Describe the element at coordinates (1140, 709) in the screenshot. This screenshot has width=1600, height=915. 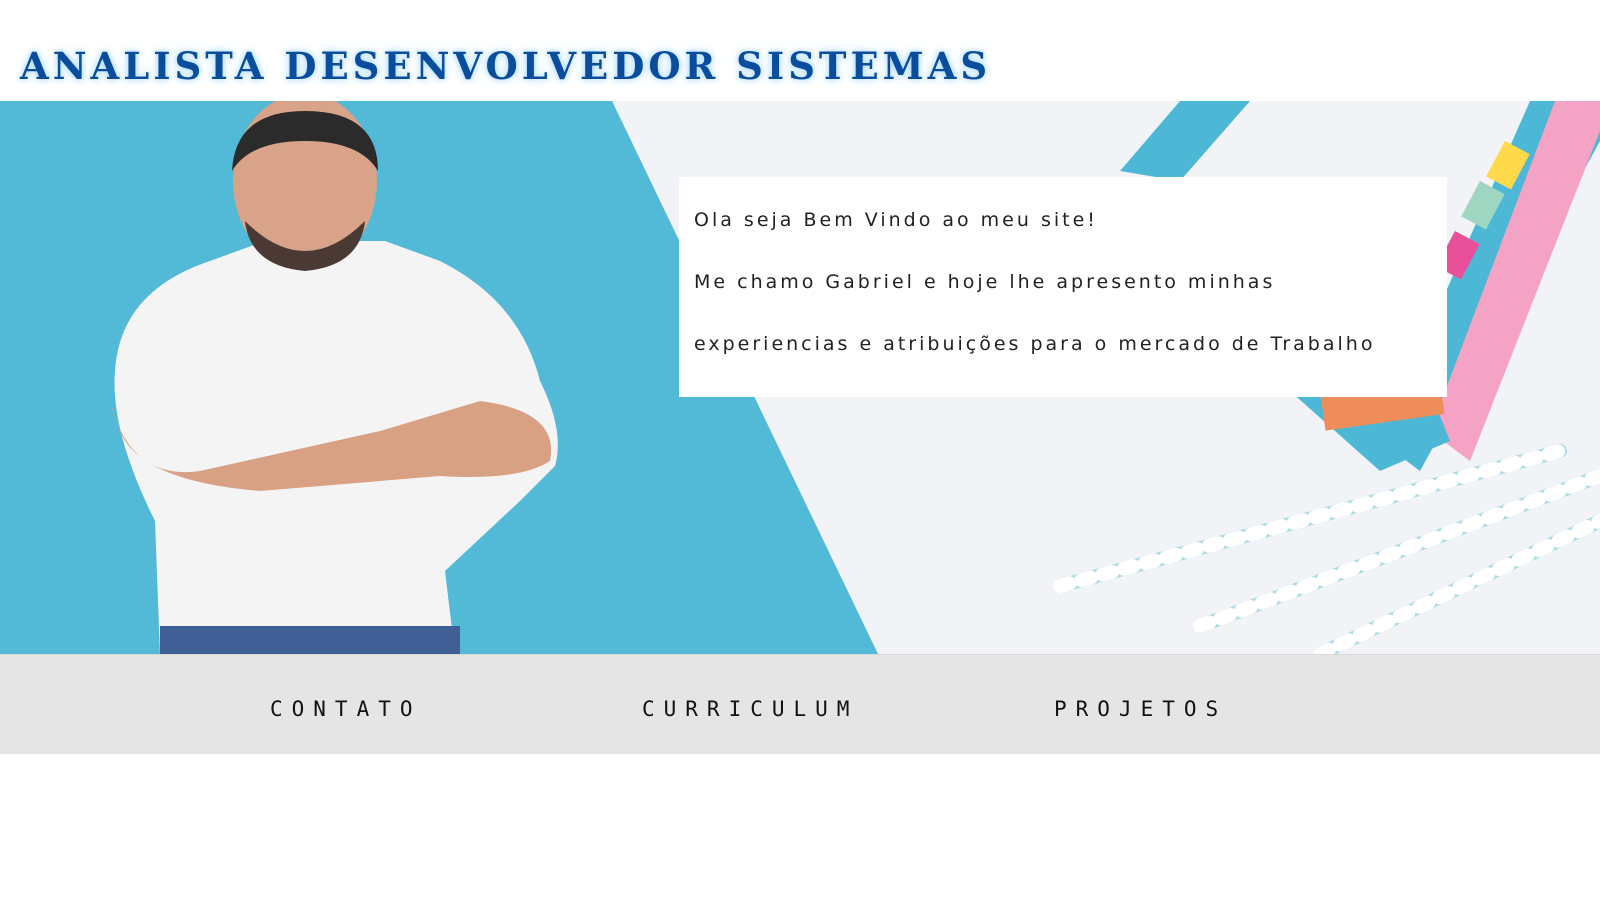
I see `nav-link-projetos: PROJETOS` at that location.